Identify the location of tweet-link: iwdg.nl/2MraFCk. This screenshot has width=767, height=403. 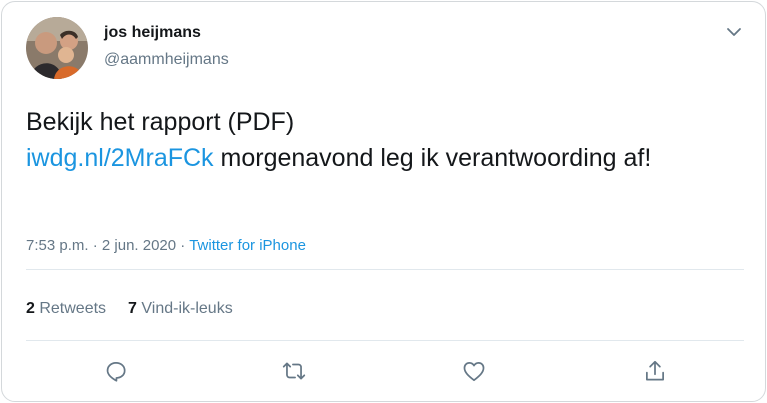
(120, 158).